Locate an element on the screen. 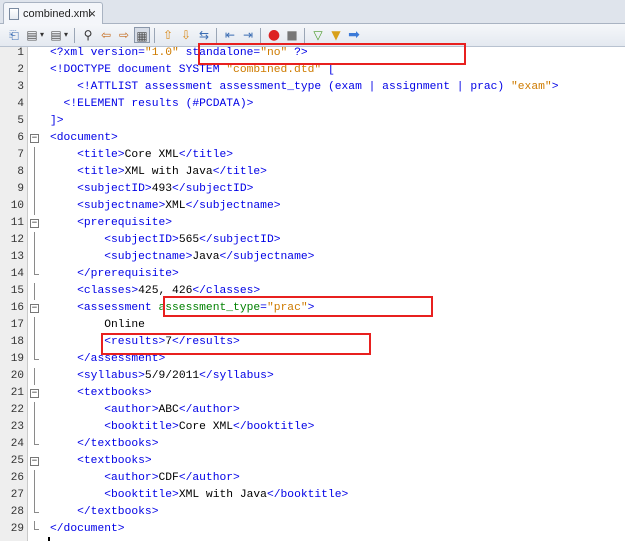 The height and width of the screenshot is (541, 625). code-text: <subjectname>Java</subjectname> is located at coordinates (182, 257).